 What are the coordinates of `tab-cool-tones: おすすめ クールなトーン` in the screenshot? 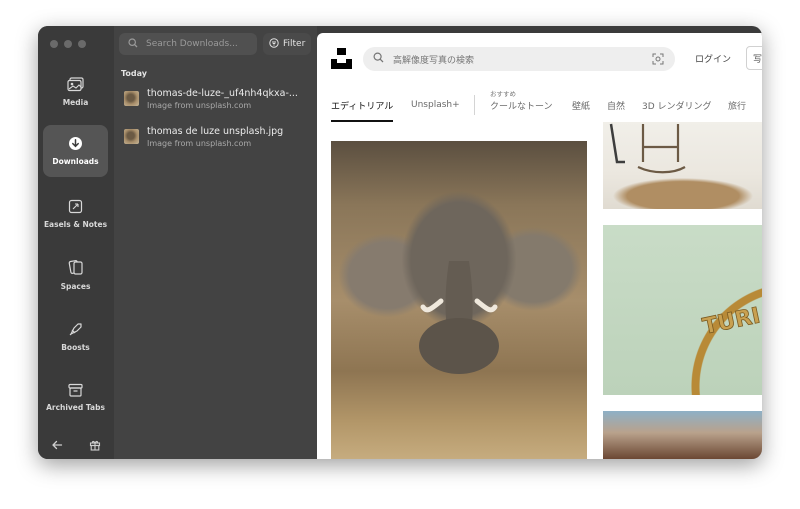 It's located at (521, 105).